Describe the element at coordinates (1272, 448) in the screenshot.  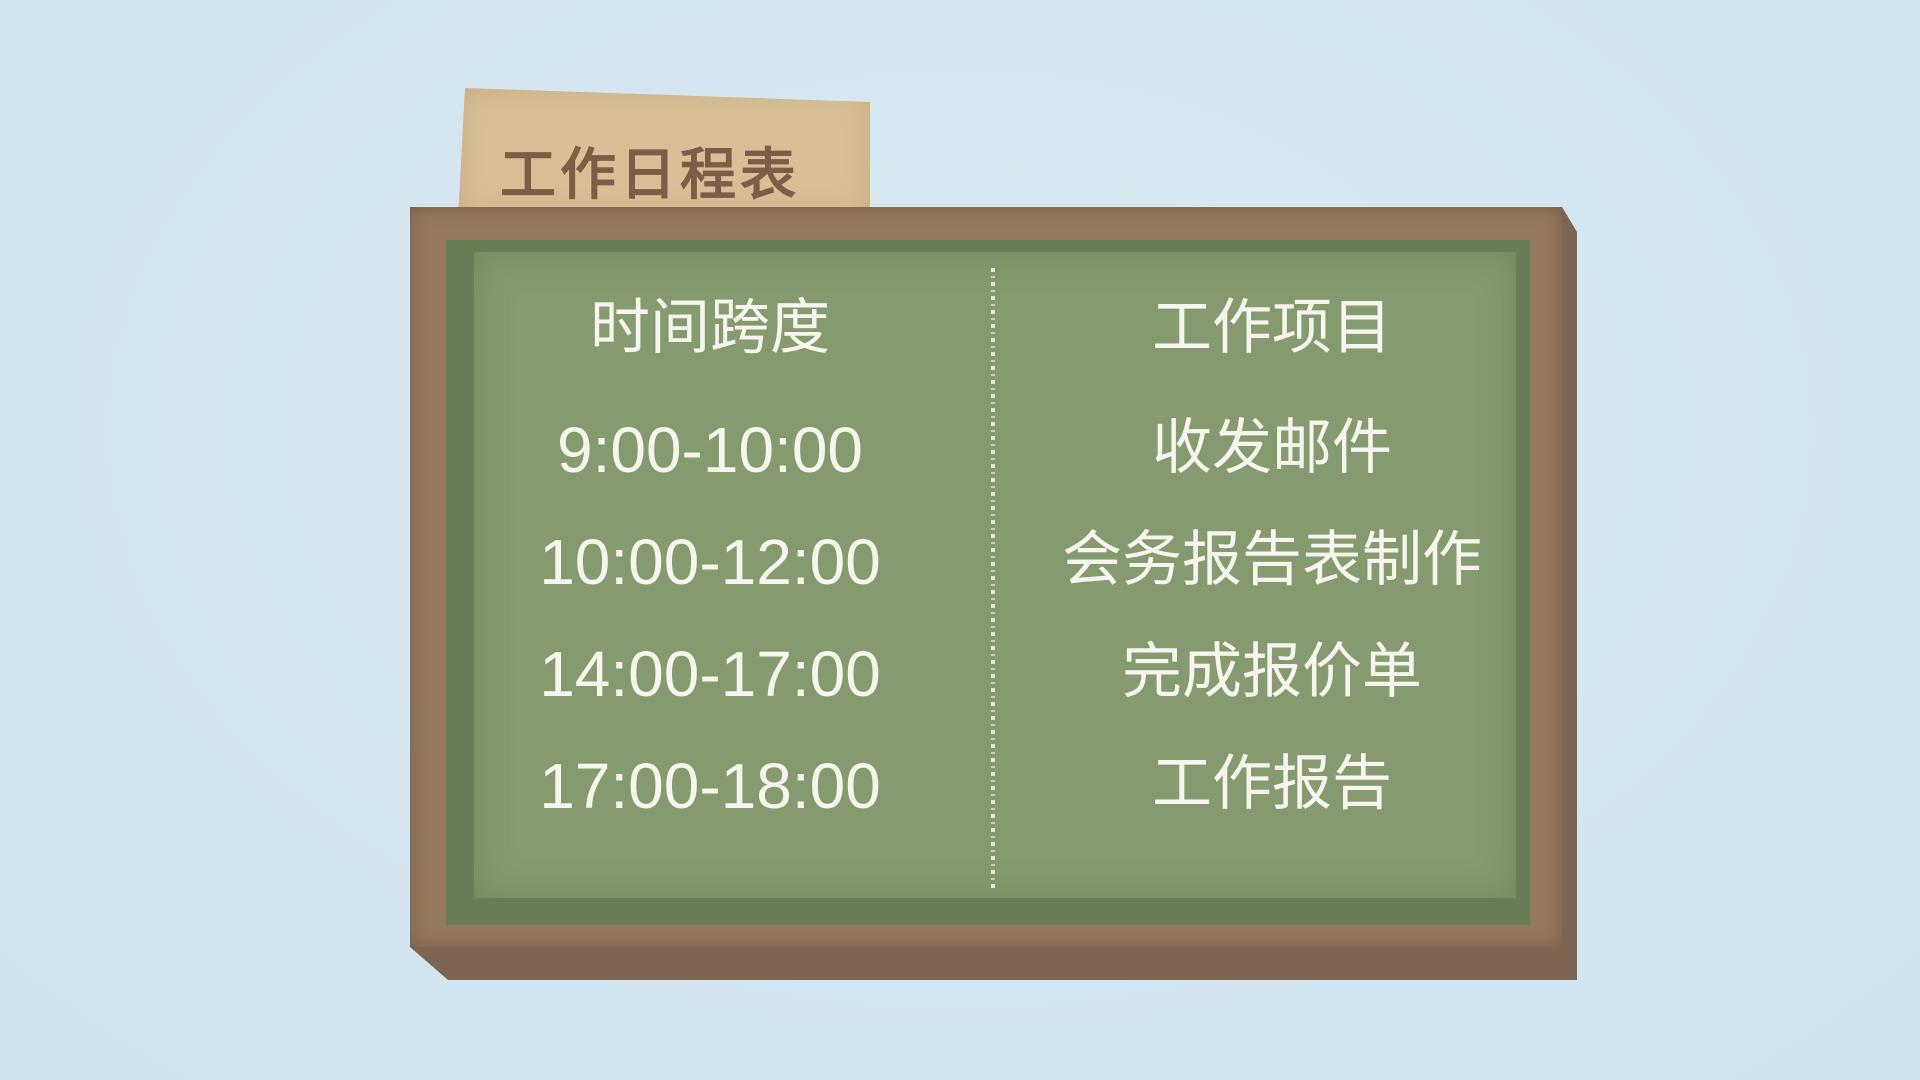
I see `row-task: 收发邮件` at that location.